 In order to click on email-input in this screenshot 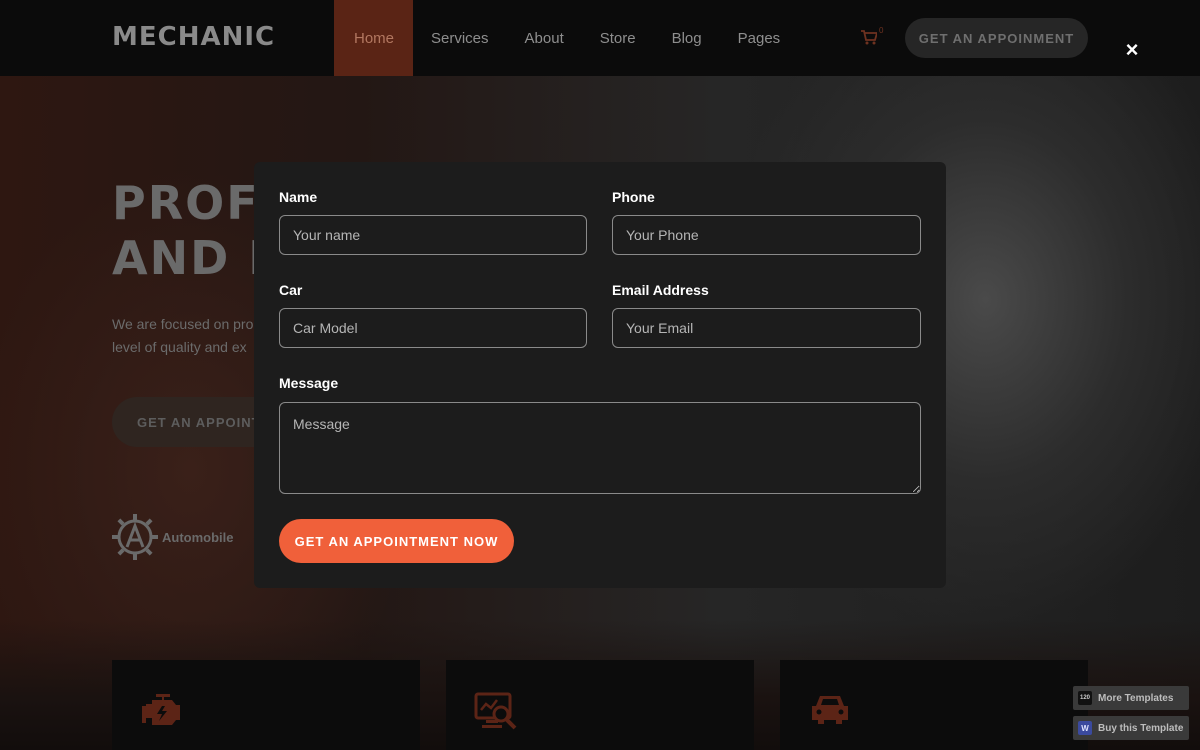, I will do `click(766, 328)`.